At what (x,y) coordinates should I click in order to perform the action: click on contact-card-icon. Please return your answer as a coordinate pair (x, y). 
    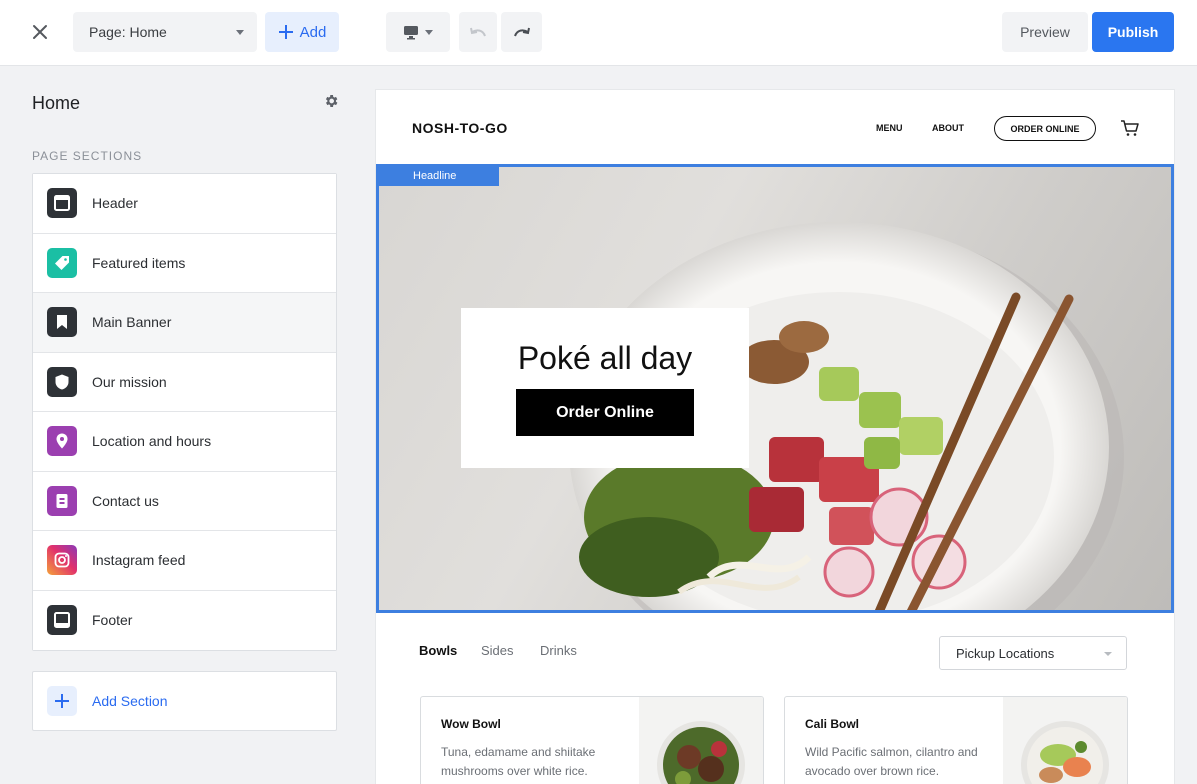
    Looking at the image, I should click on (62, 500).